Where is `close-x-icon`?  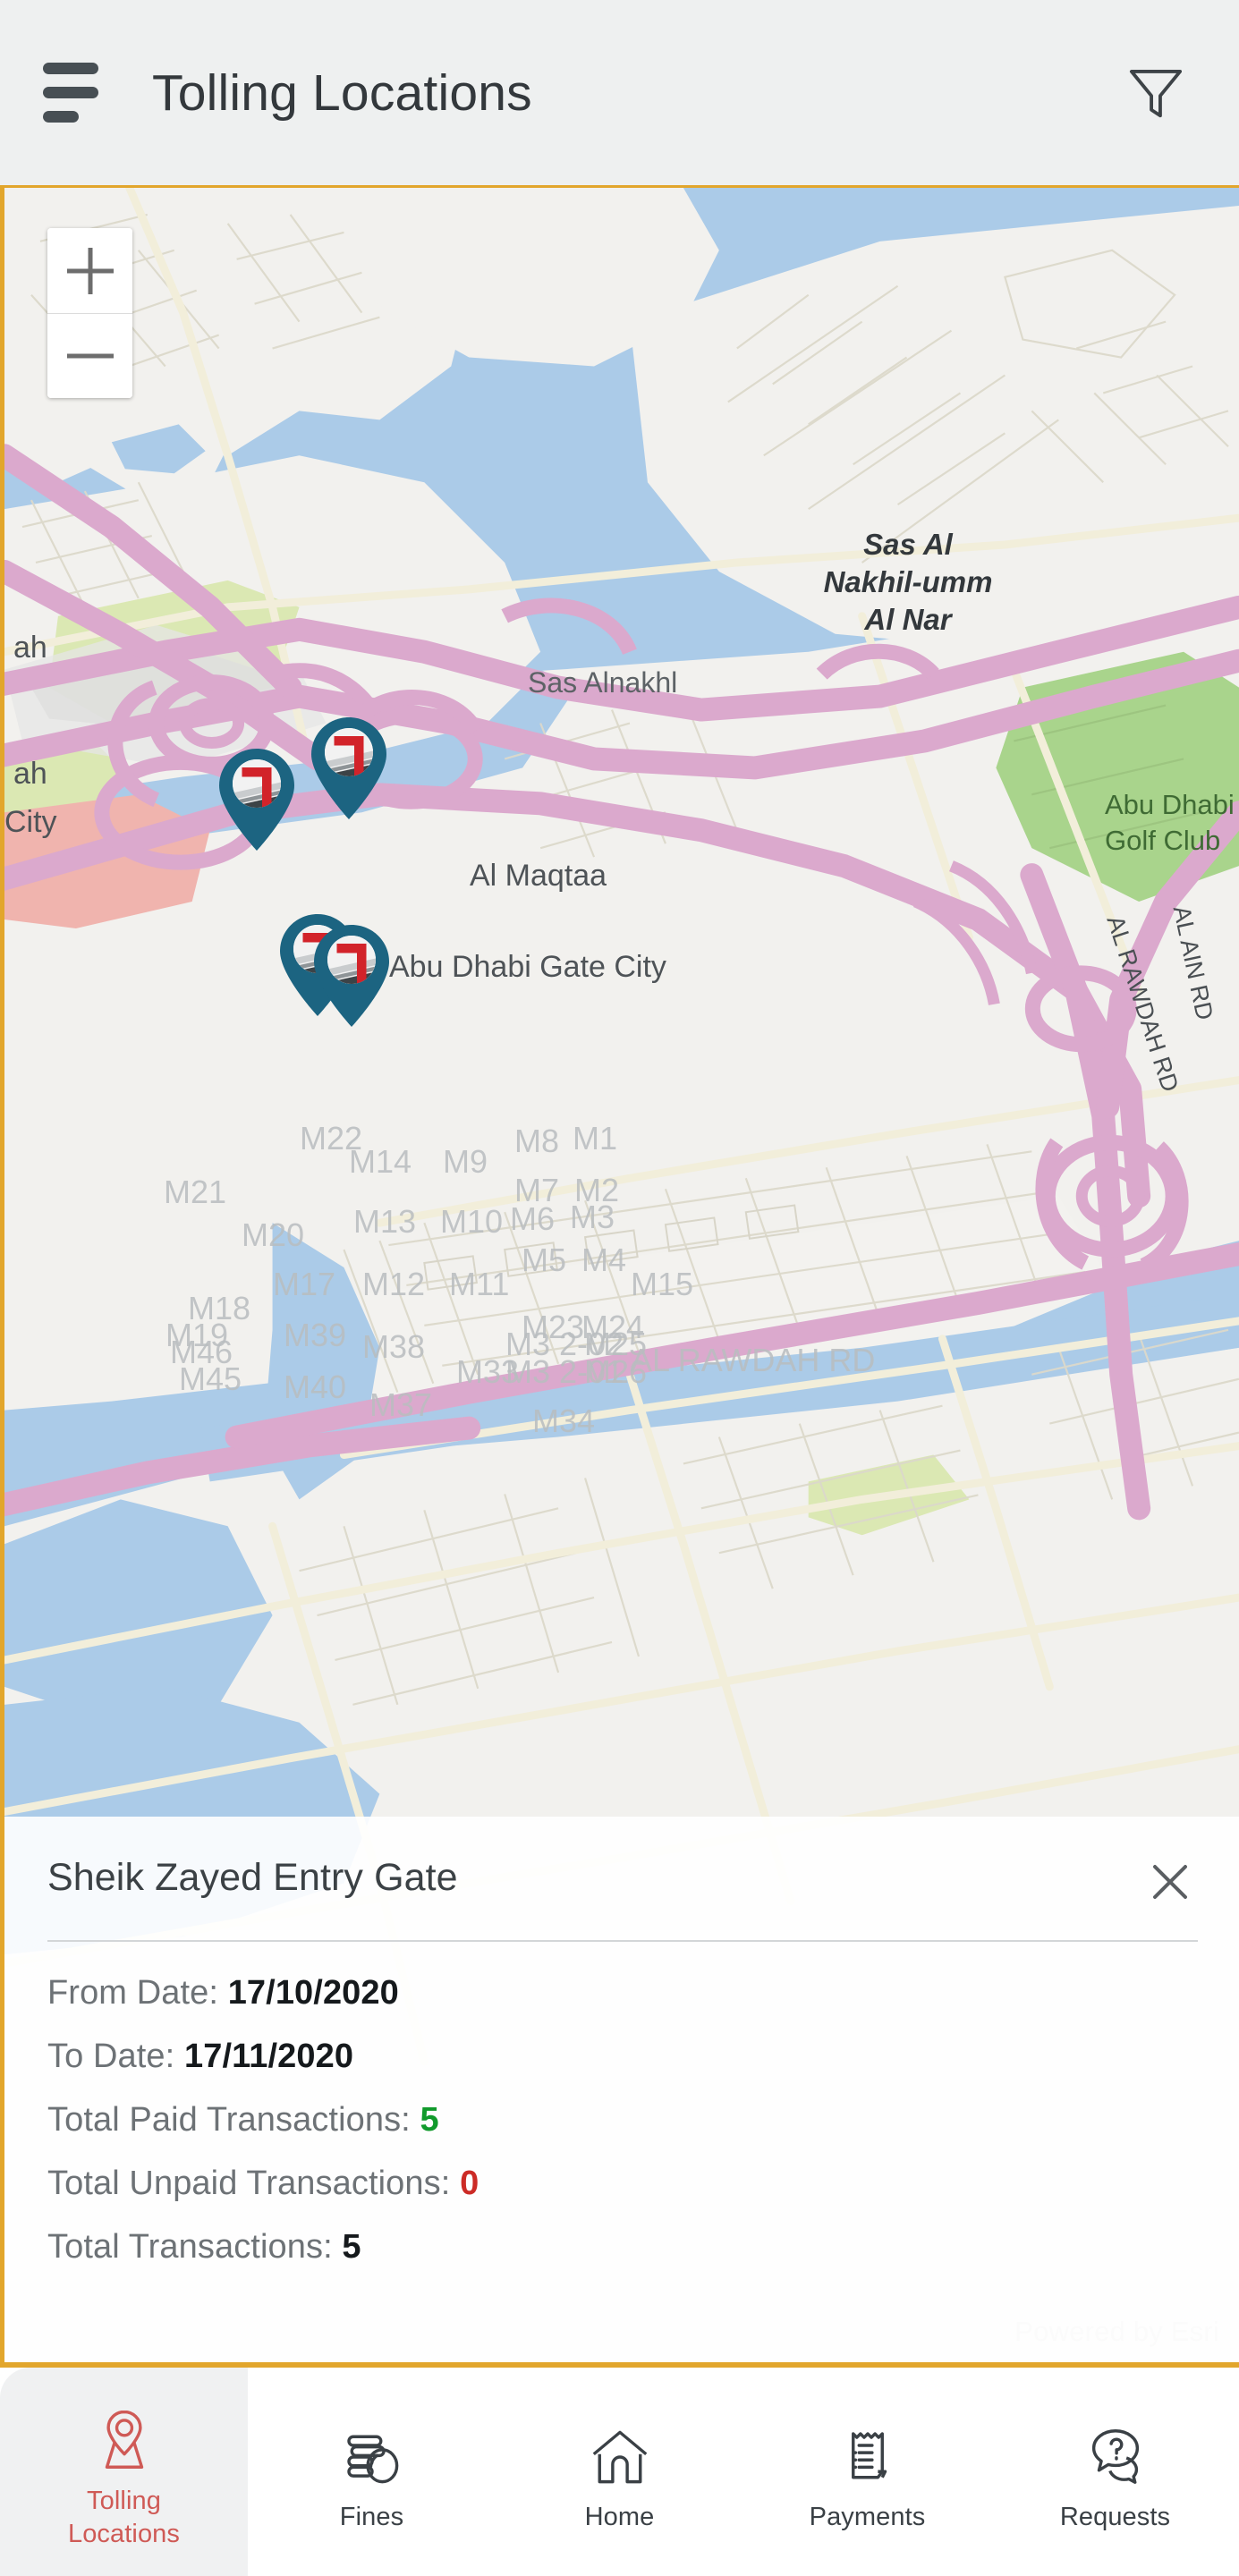 close-x-icon is located at coordinates (1170, 1882).